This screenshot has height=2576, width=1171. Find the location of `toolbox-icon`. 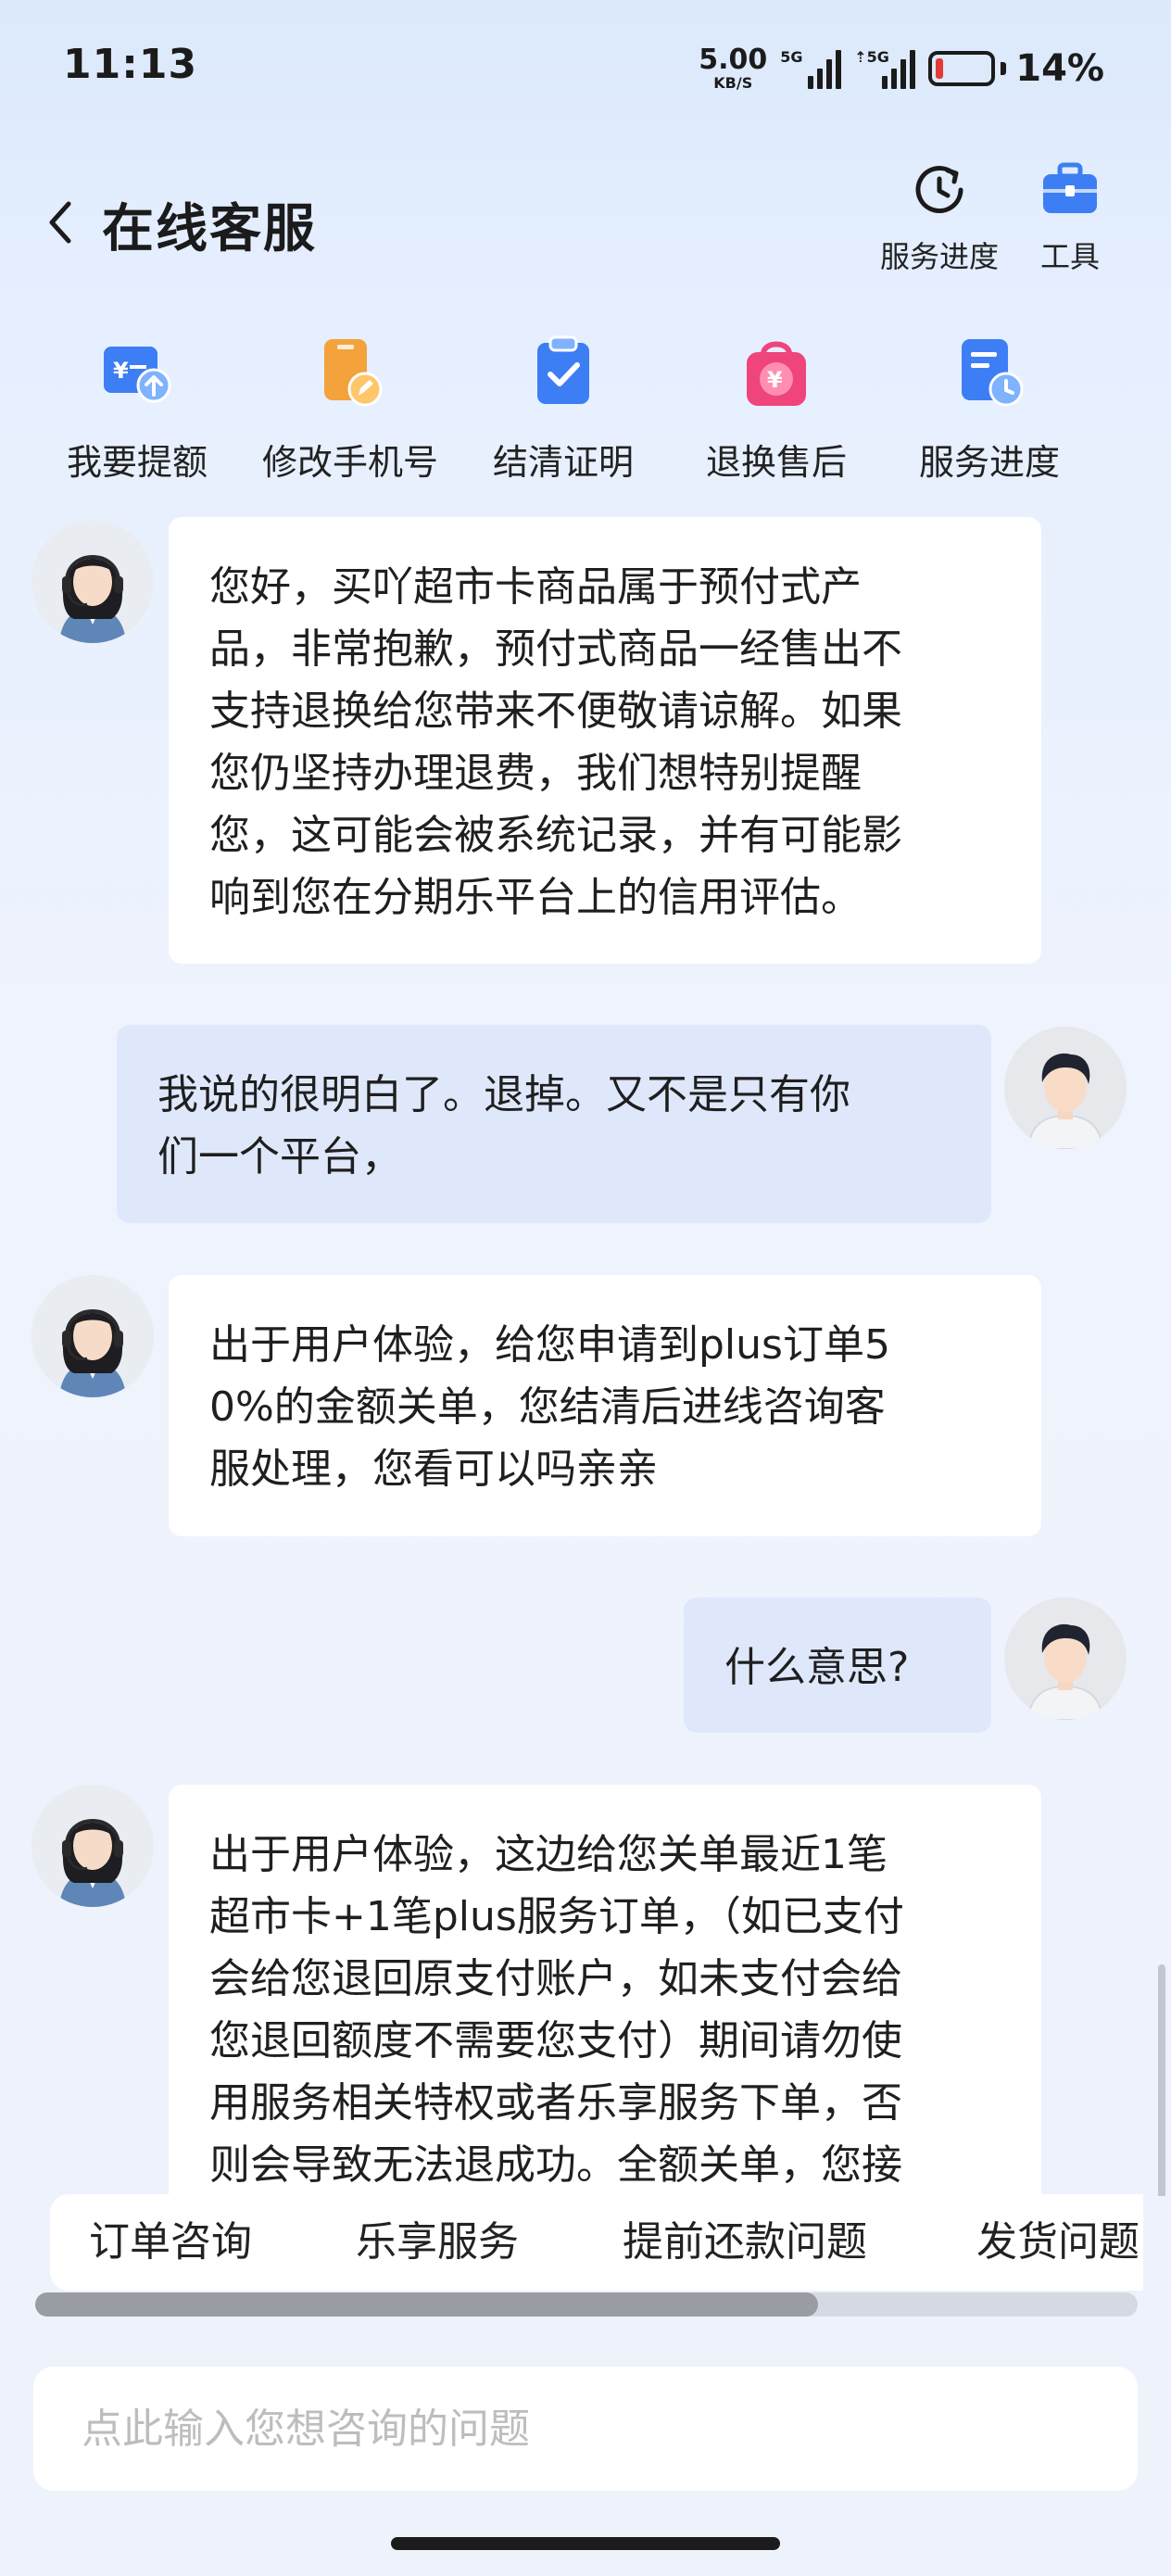

toolbox-icon is located at coordinates (1070, 187).